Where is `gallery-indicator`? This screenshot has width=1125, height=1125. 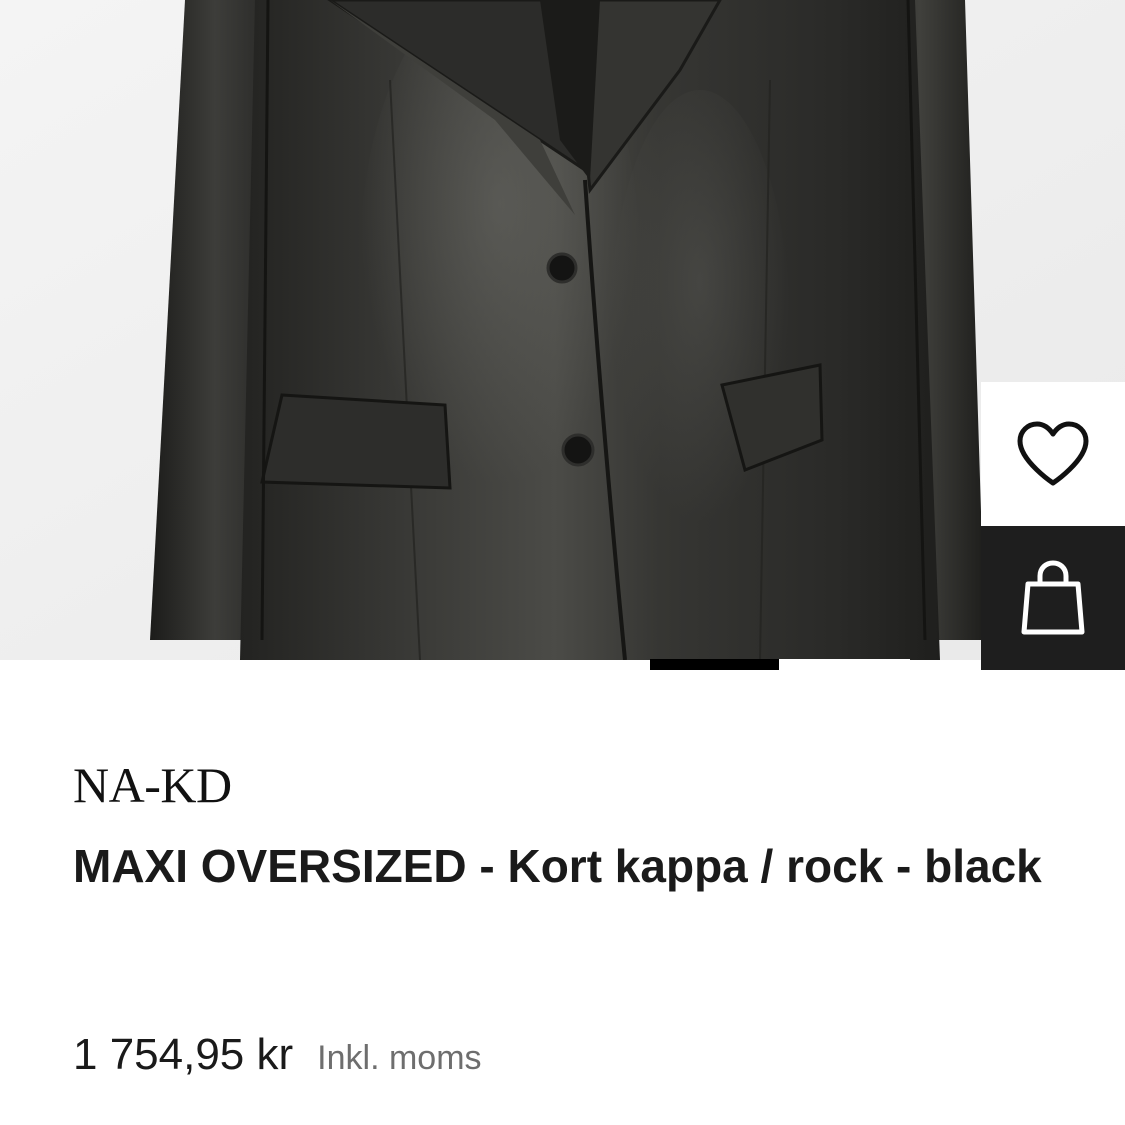
gallery-indicator is located at coordinates (780, 664).